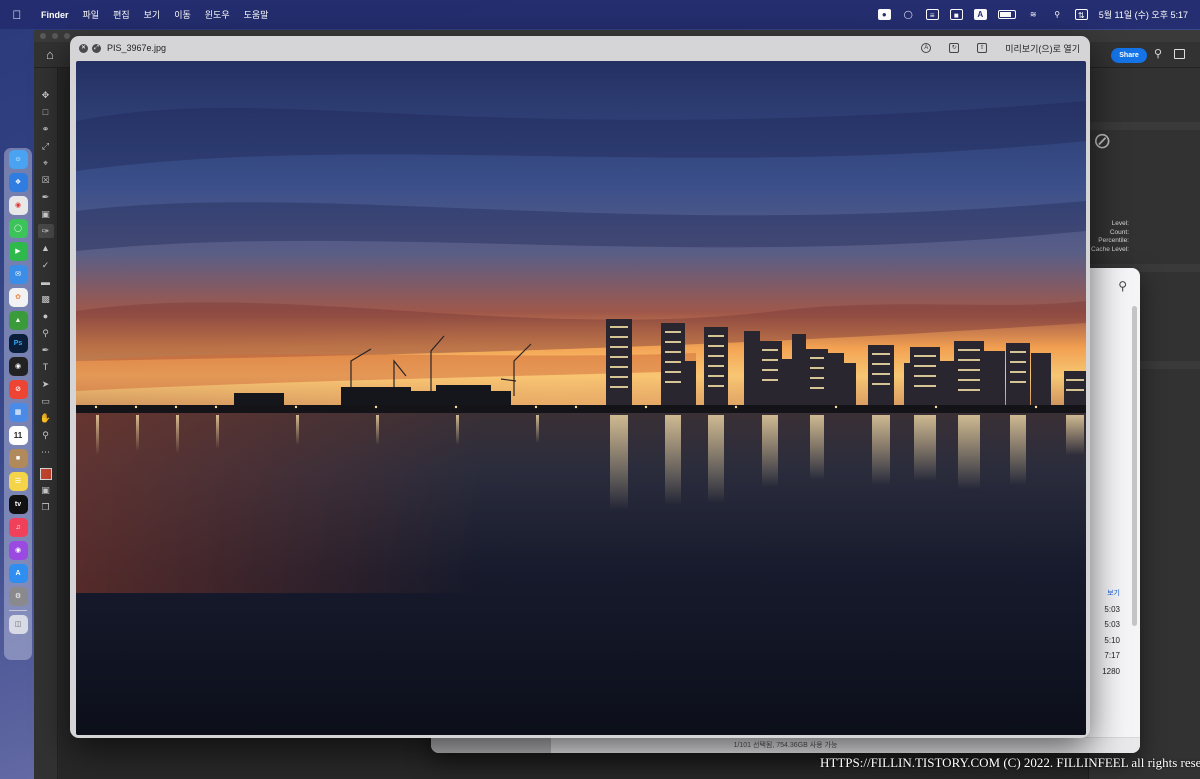 The width and height of the screenshot is (1200, 779). What do you see at coordinates (46, 401) in the screenshot?
I see `rectangle-tool-icon: ▭` at bounding box center [46, 401].